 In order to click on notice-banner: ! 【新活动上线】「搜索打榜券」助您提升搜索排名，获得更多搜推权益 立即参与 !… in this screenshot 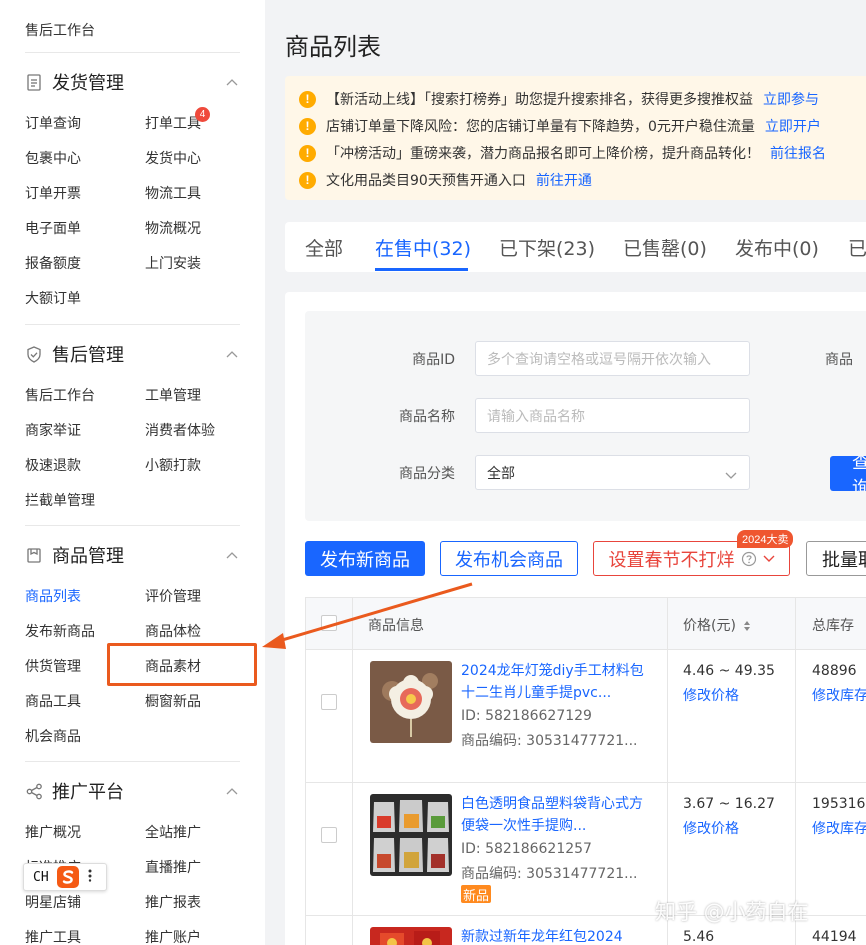, I will do `click(575, 138)`.